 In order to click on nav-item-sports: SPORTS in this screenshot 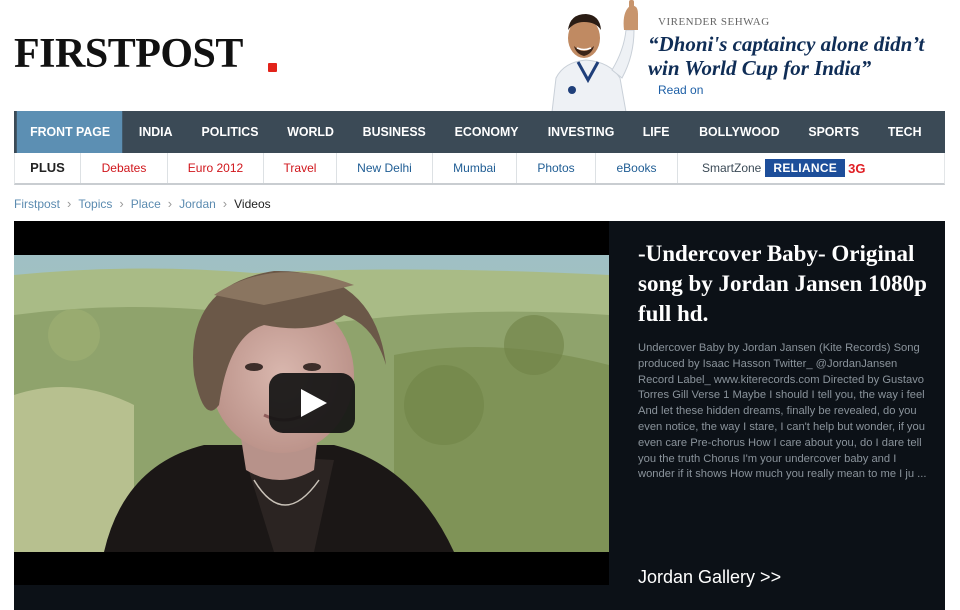, I will do `click(833, 132)`.